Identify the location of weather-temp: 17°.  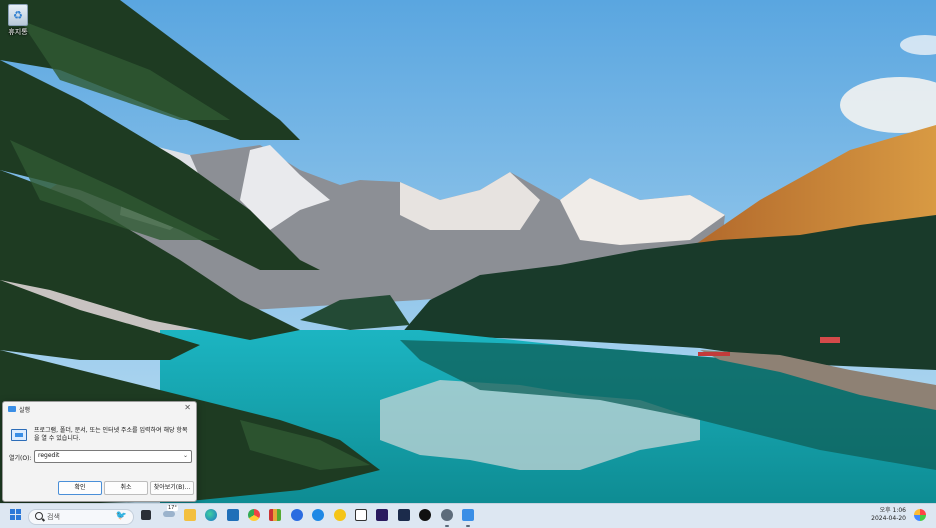
(172, 508).